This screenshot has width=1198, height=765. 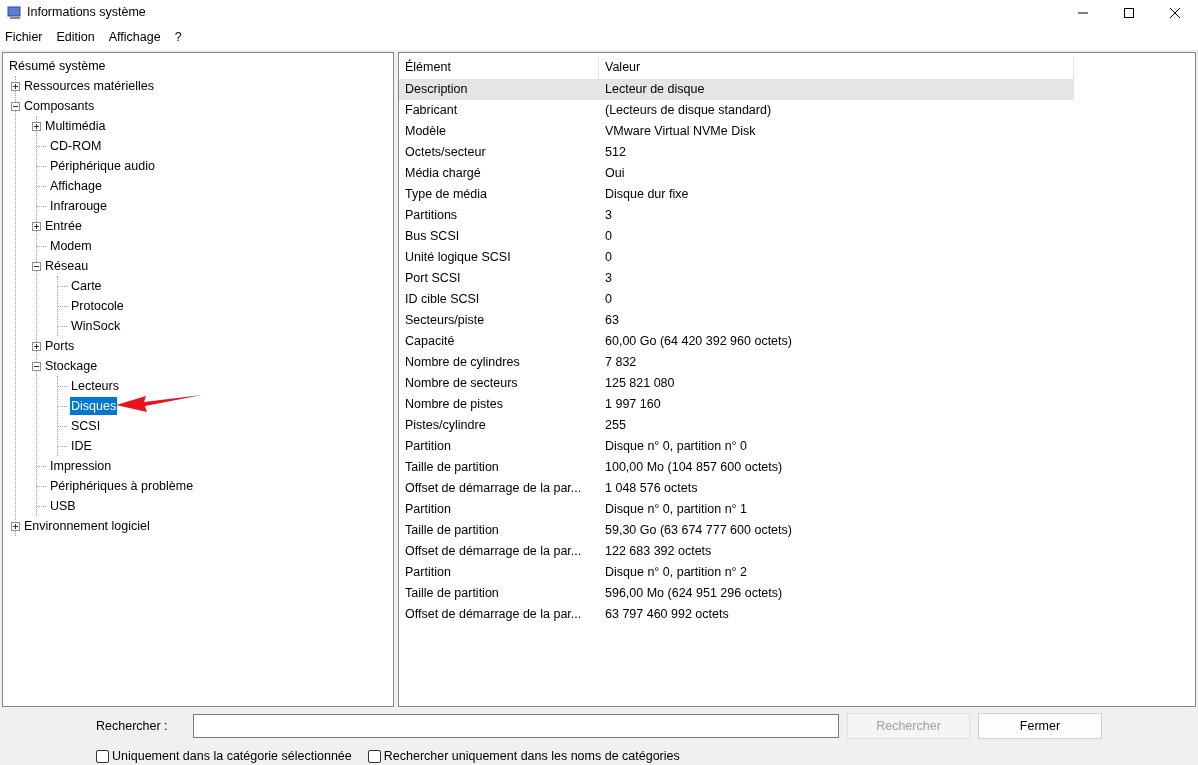 I want to click on menu-item: ?, so click(x=178, y=37).